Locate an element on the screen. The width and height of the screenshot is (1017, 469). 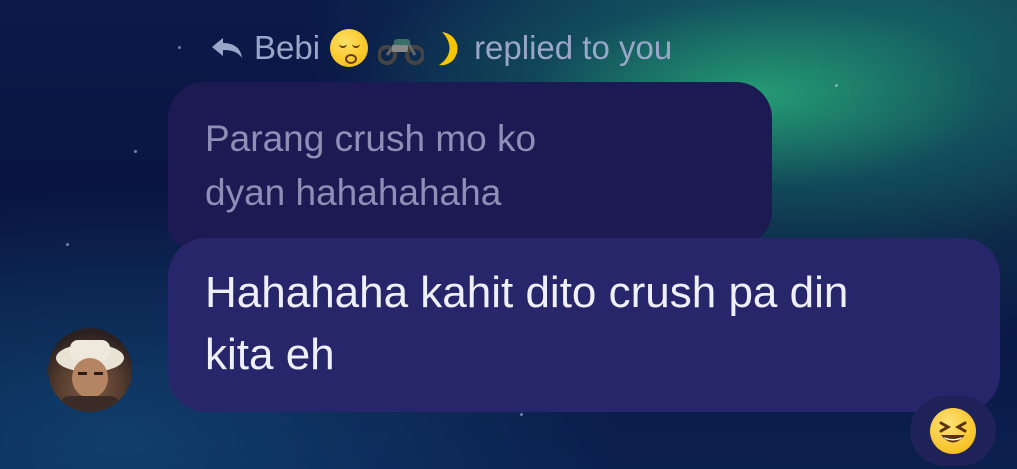
reply-arrow-icon is located at coordinates (227, 48).